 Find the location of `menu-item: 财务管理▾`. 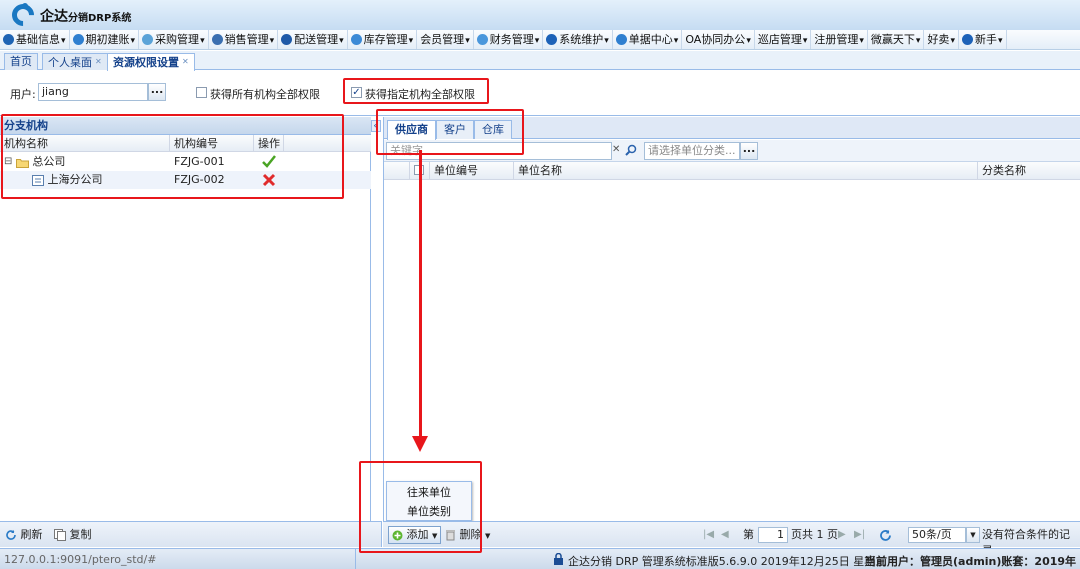

menu-item: 财务管理▾ is located at coordinates (509, 39).